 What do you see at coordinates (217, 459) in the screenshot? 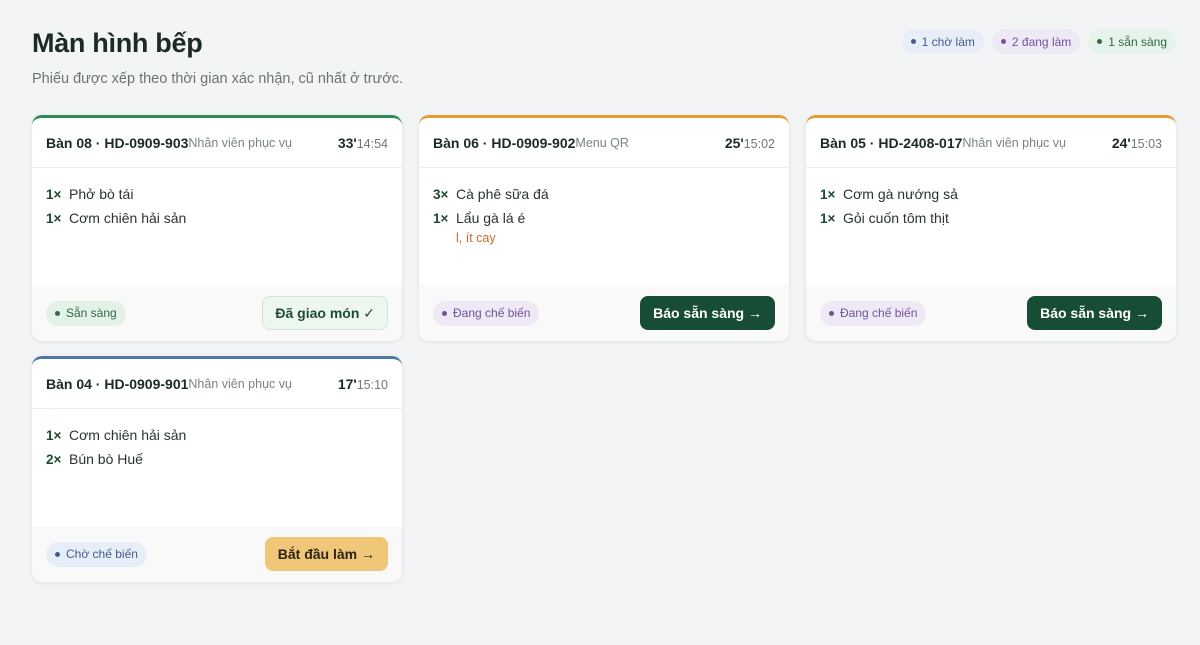
I see `ticket-item: 2× Bún bò Huế` at bounding box center [217, 459].